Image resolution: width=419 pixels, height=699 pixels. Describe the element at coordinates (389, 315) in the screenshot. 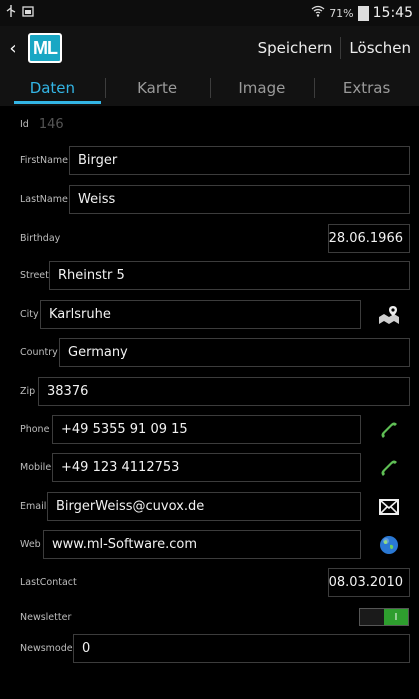

I see `map-icon` at that location.